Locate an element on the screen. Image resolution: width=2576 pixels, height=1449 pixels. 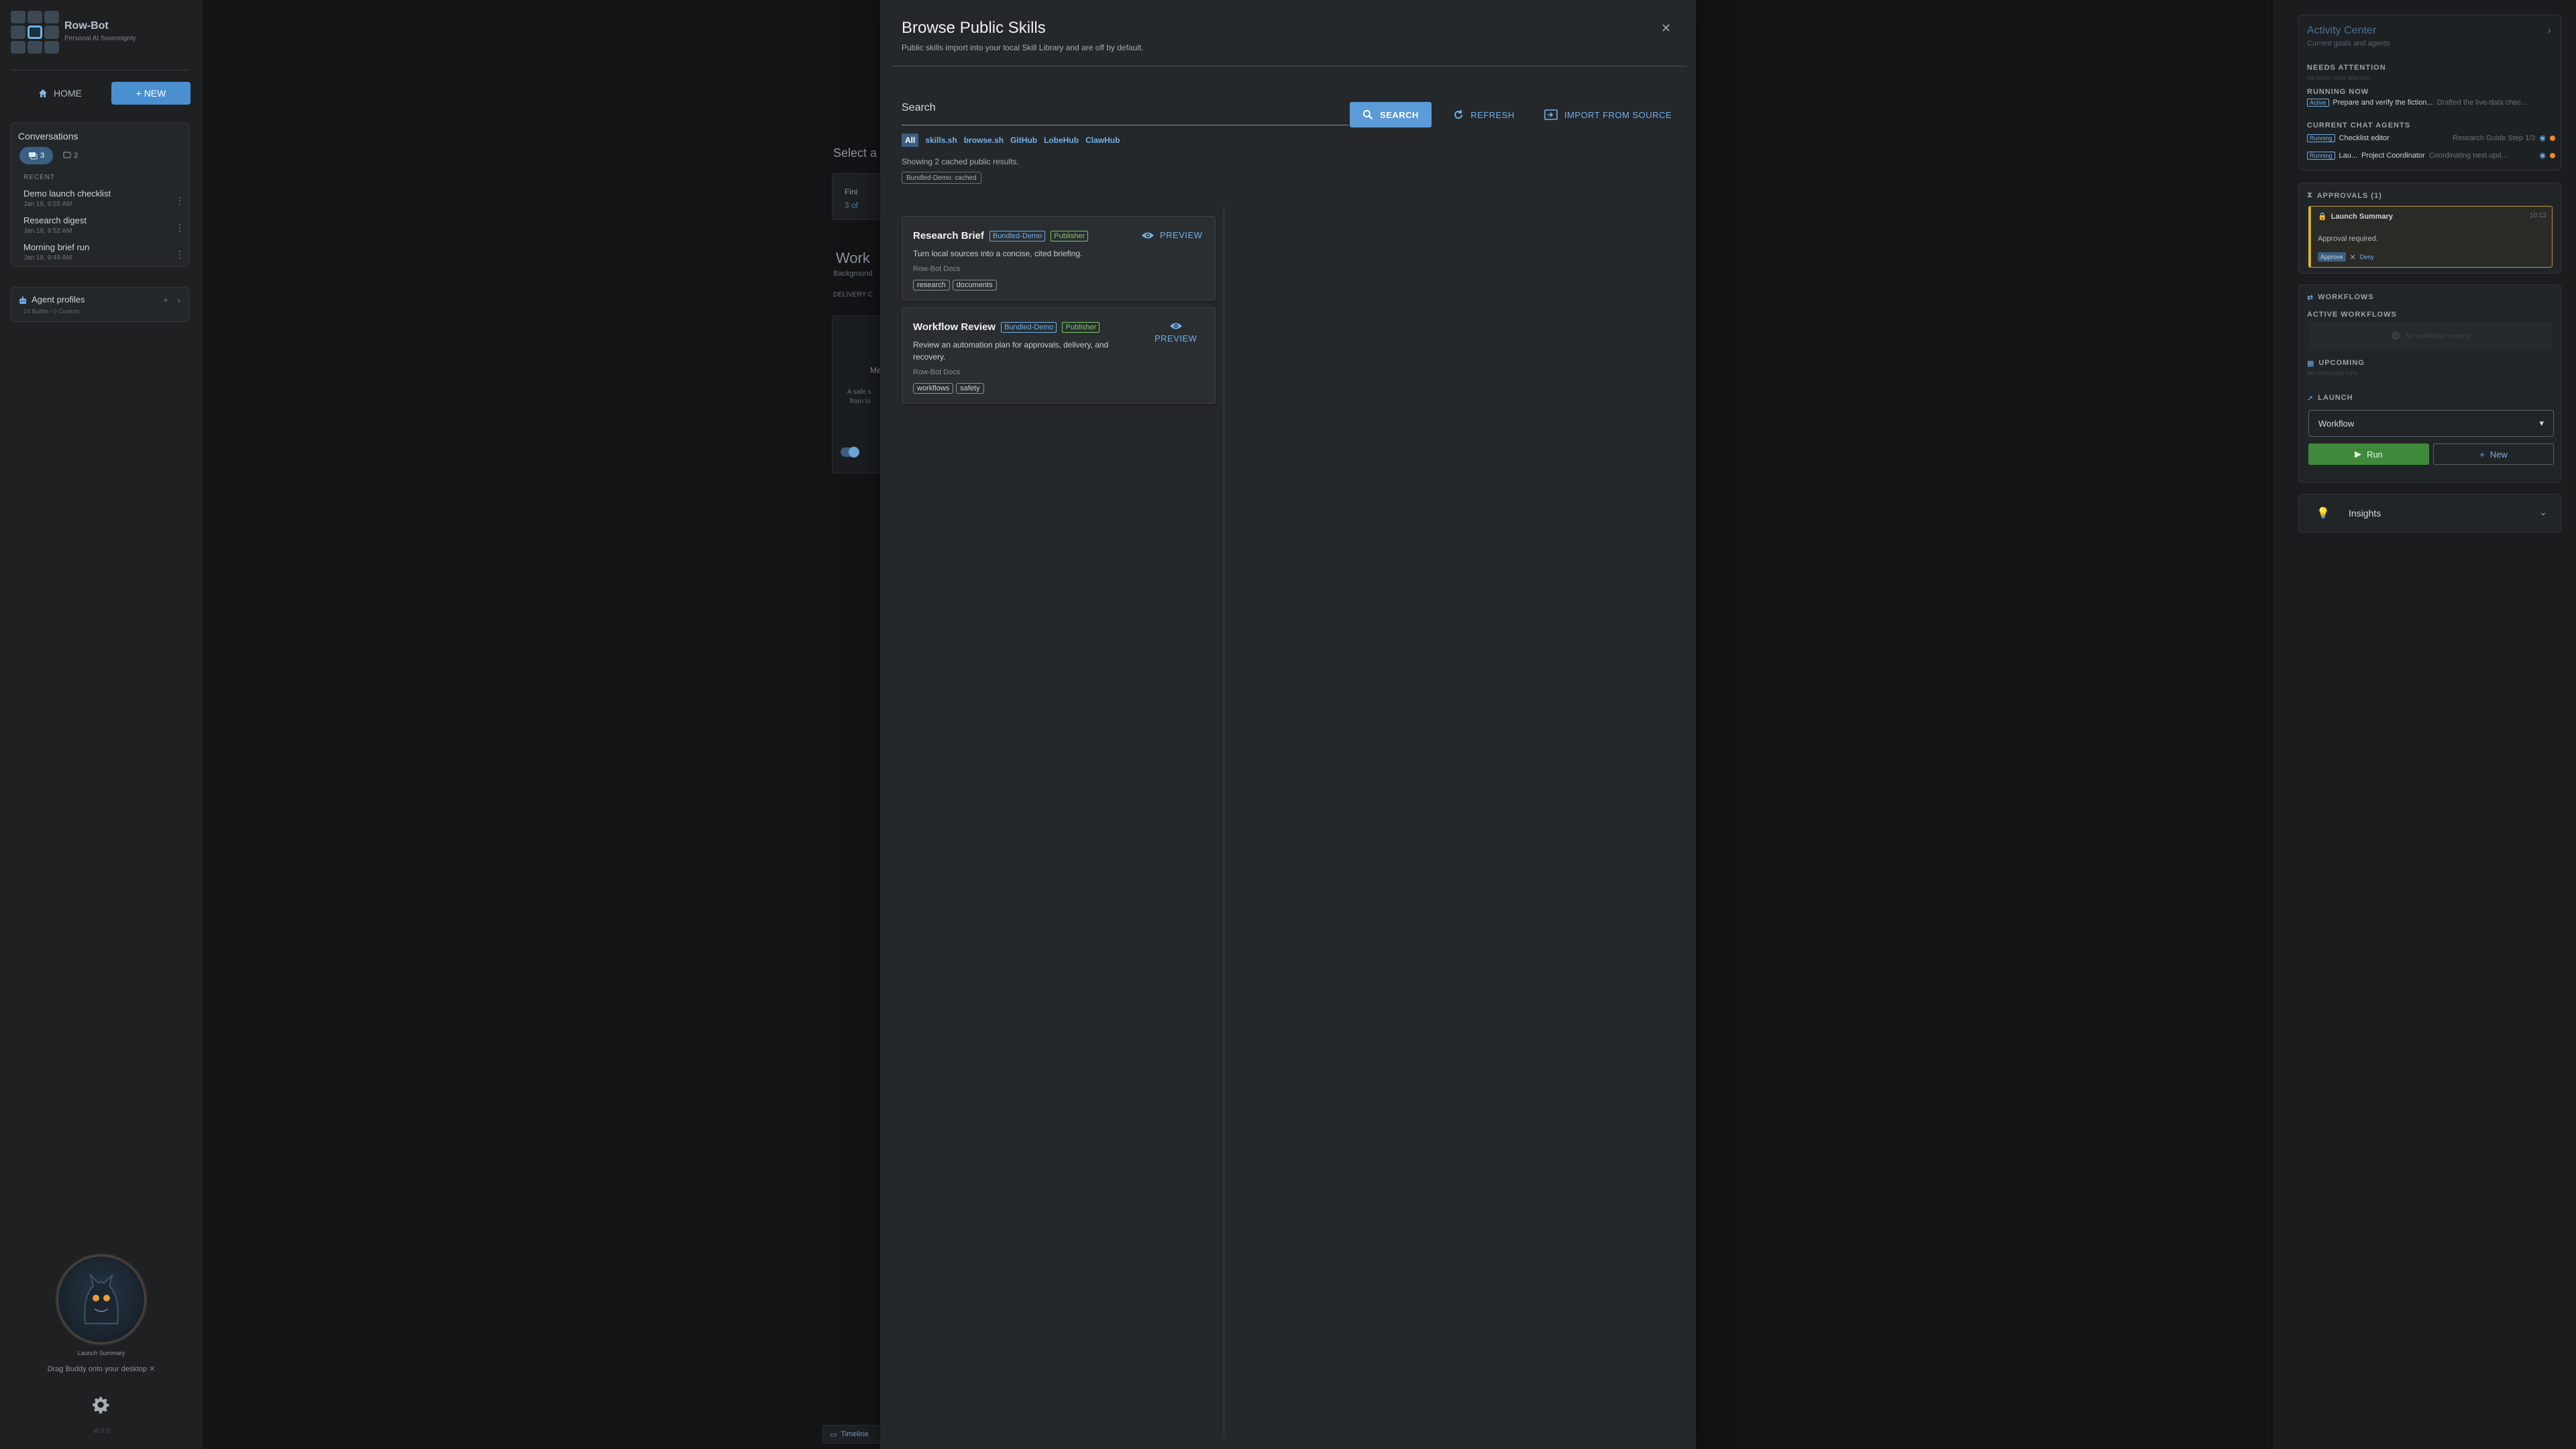
skill-tag: documents is located at coordinates (974, 285).